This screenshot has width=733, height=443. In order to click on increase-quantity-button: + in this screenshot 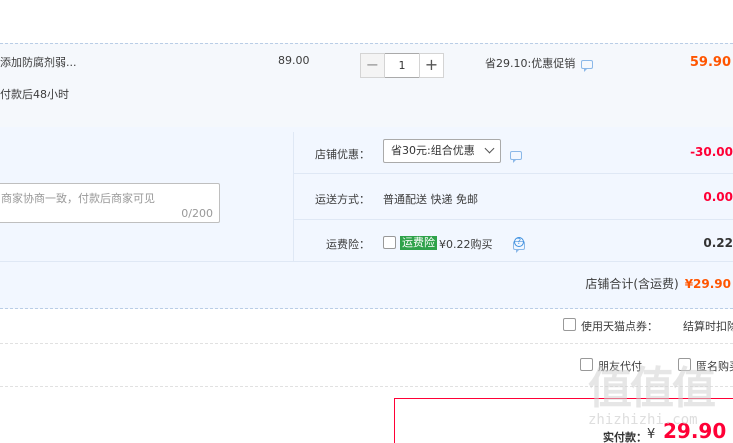, I will do `click(431, 65)`.